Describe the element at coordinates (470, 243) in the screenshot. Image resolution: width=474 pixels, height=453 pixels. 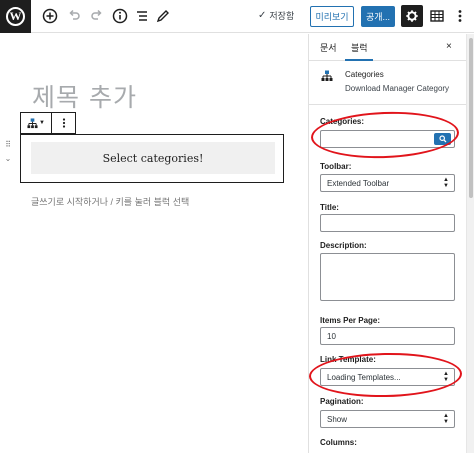
I see `sidebar-scrollbar` at that location.